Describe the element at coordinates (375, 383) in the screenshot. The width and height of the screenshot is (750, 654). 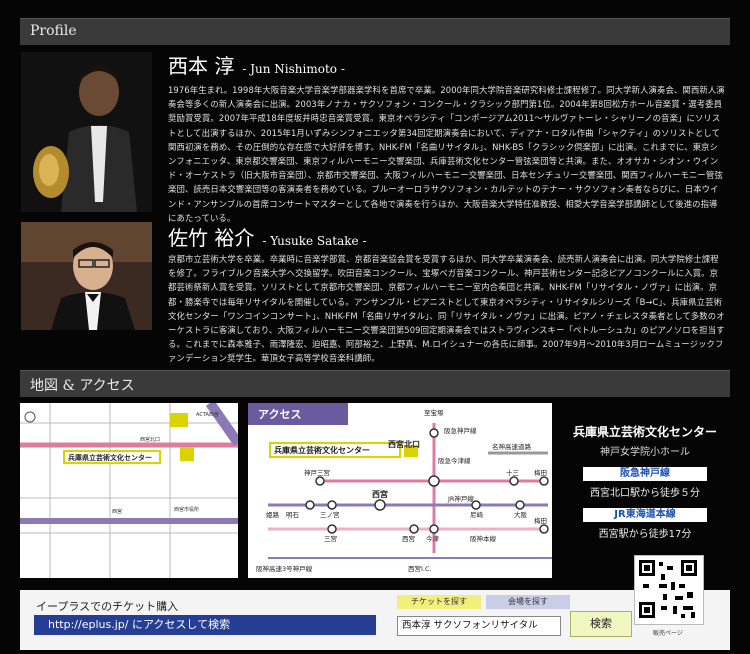
I see `access-header: 地図 & アクセス` at that location.